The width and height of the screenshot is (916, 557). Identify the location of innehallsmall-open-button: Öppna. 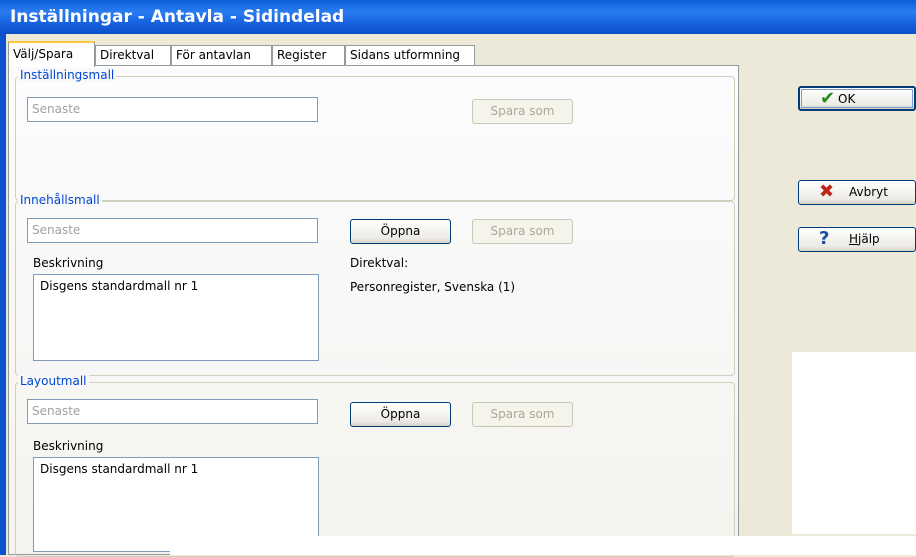
(400, 231).